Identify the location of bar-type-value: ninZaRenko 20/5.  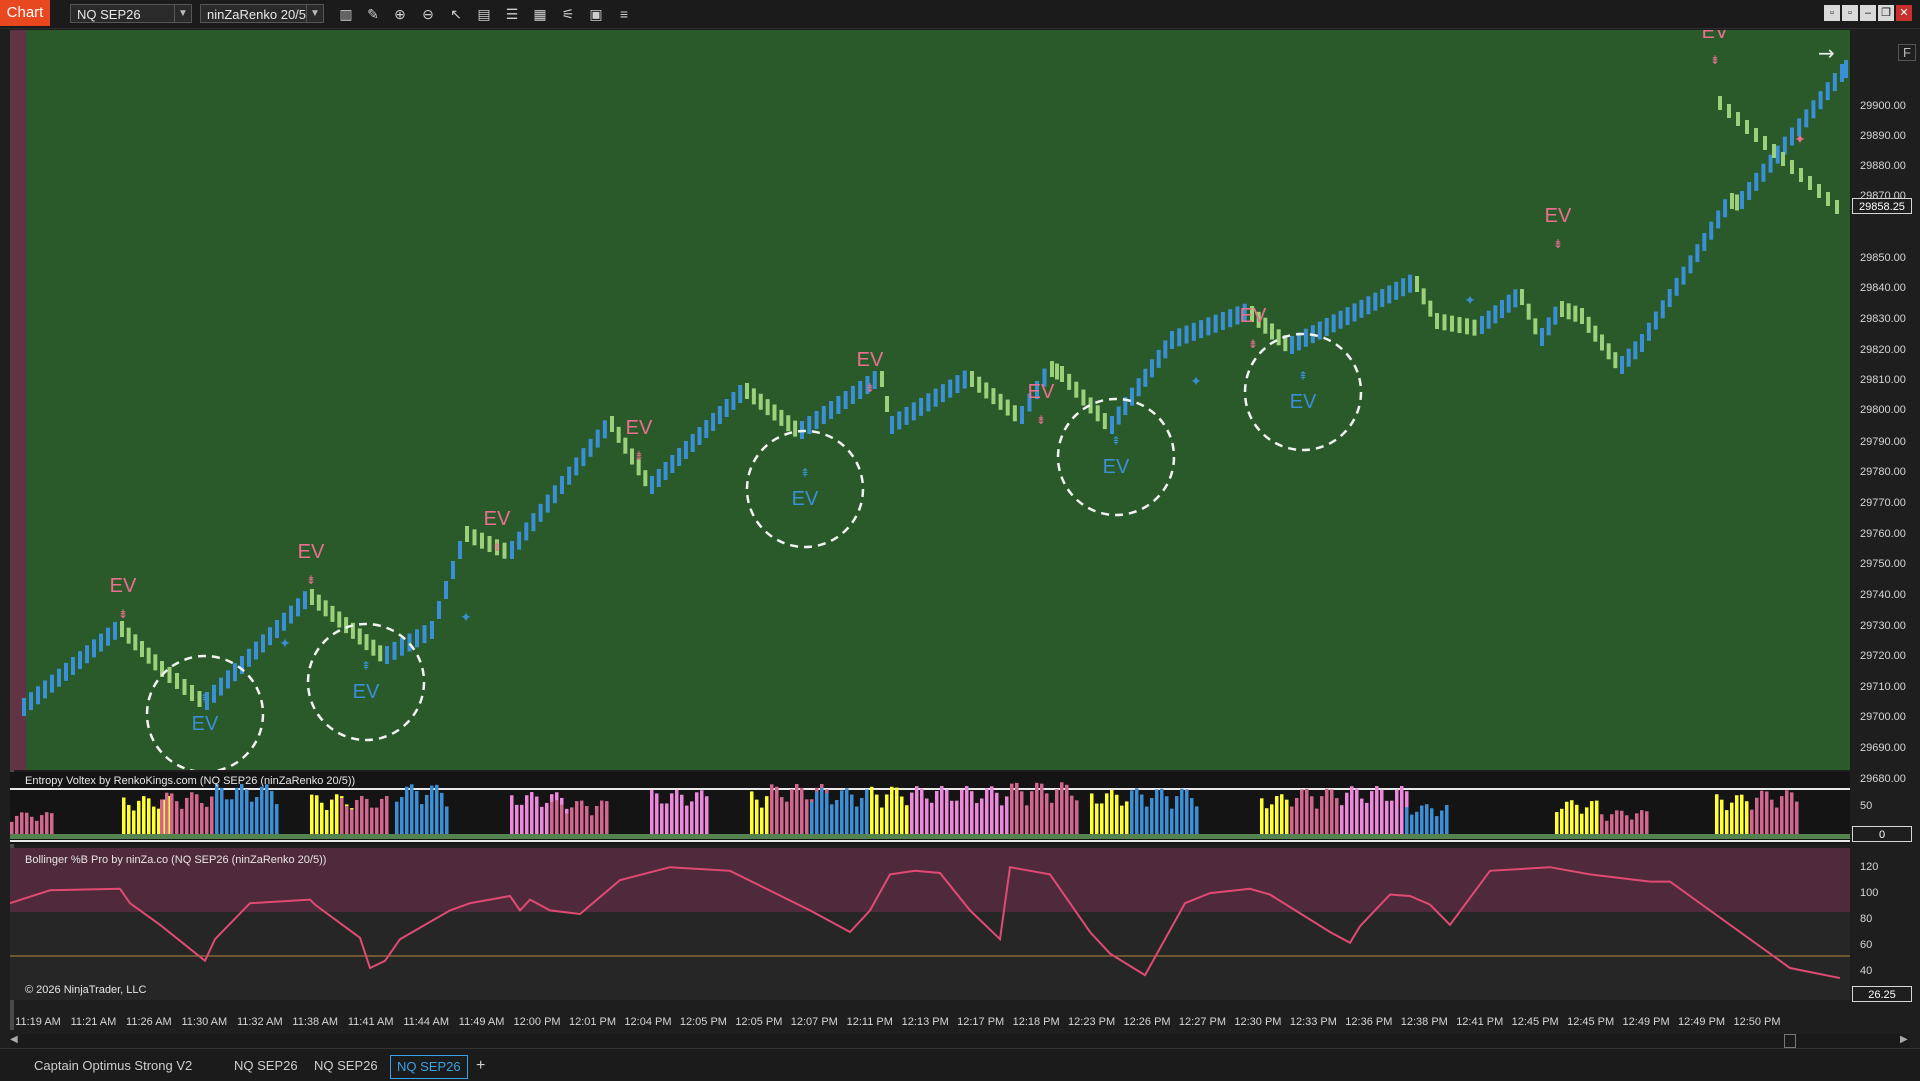
(257, 14).